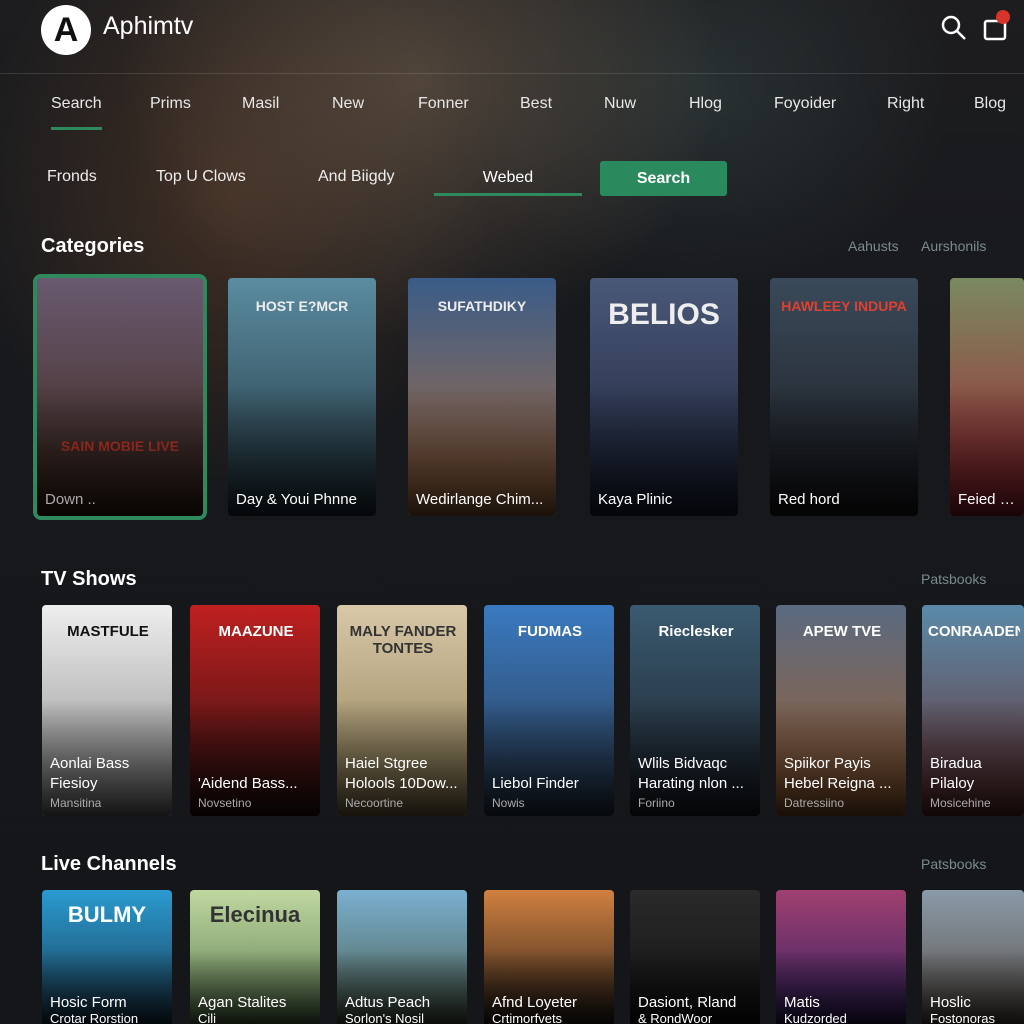 The image size is (1024, 1024). What do you see at coordinates (90, 773) in the screenshot?
I see `card-title: Aonlai Bass Fiesioy` at bounding box center [90, 773].